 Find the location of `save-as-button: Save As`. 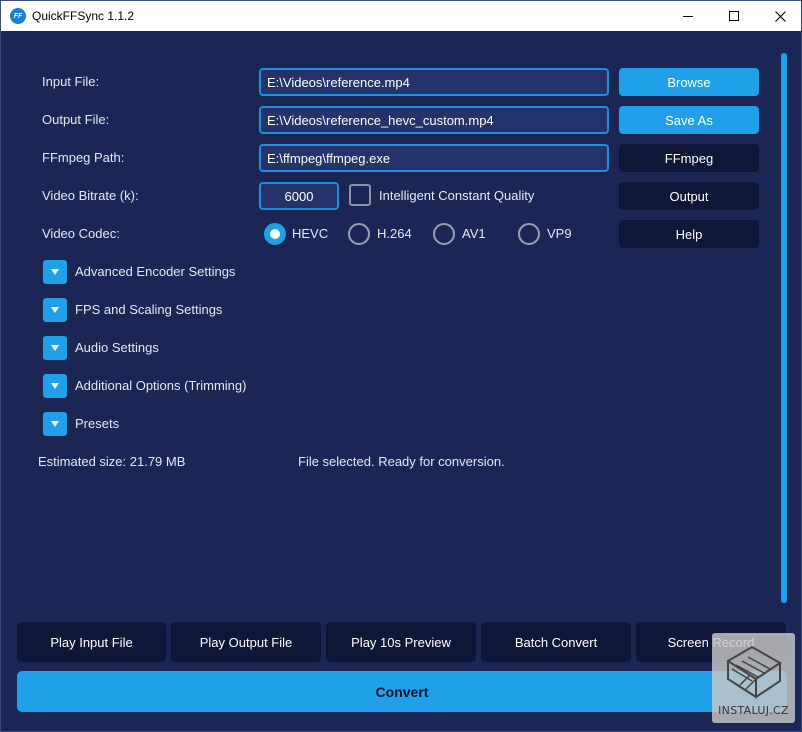

save-as-button: Save As is located at coordinates (689, 120).